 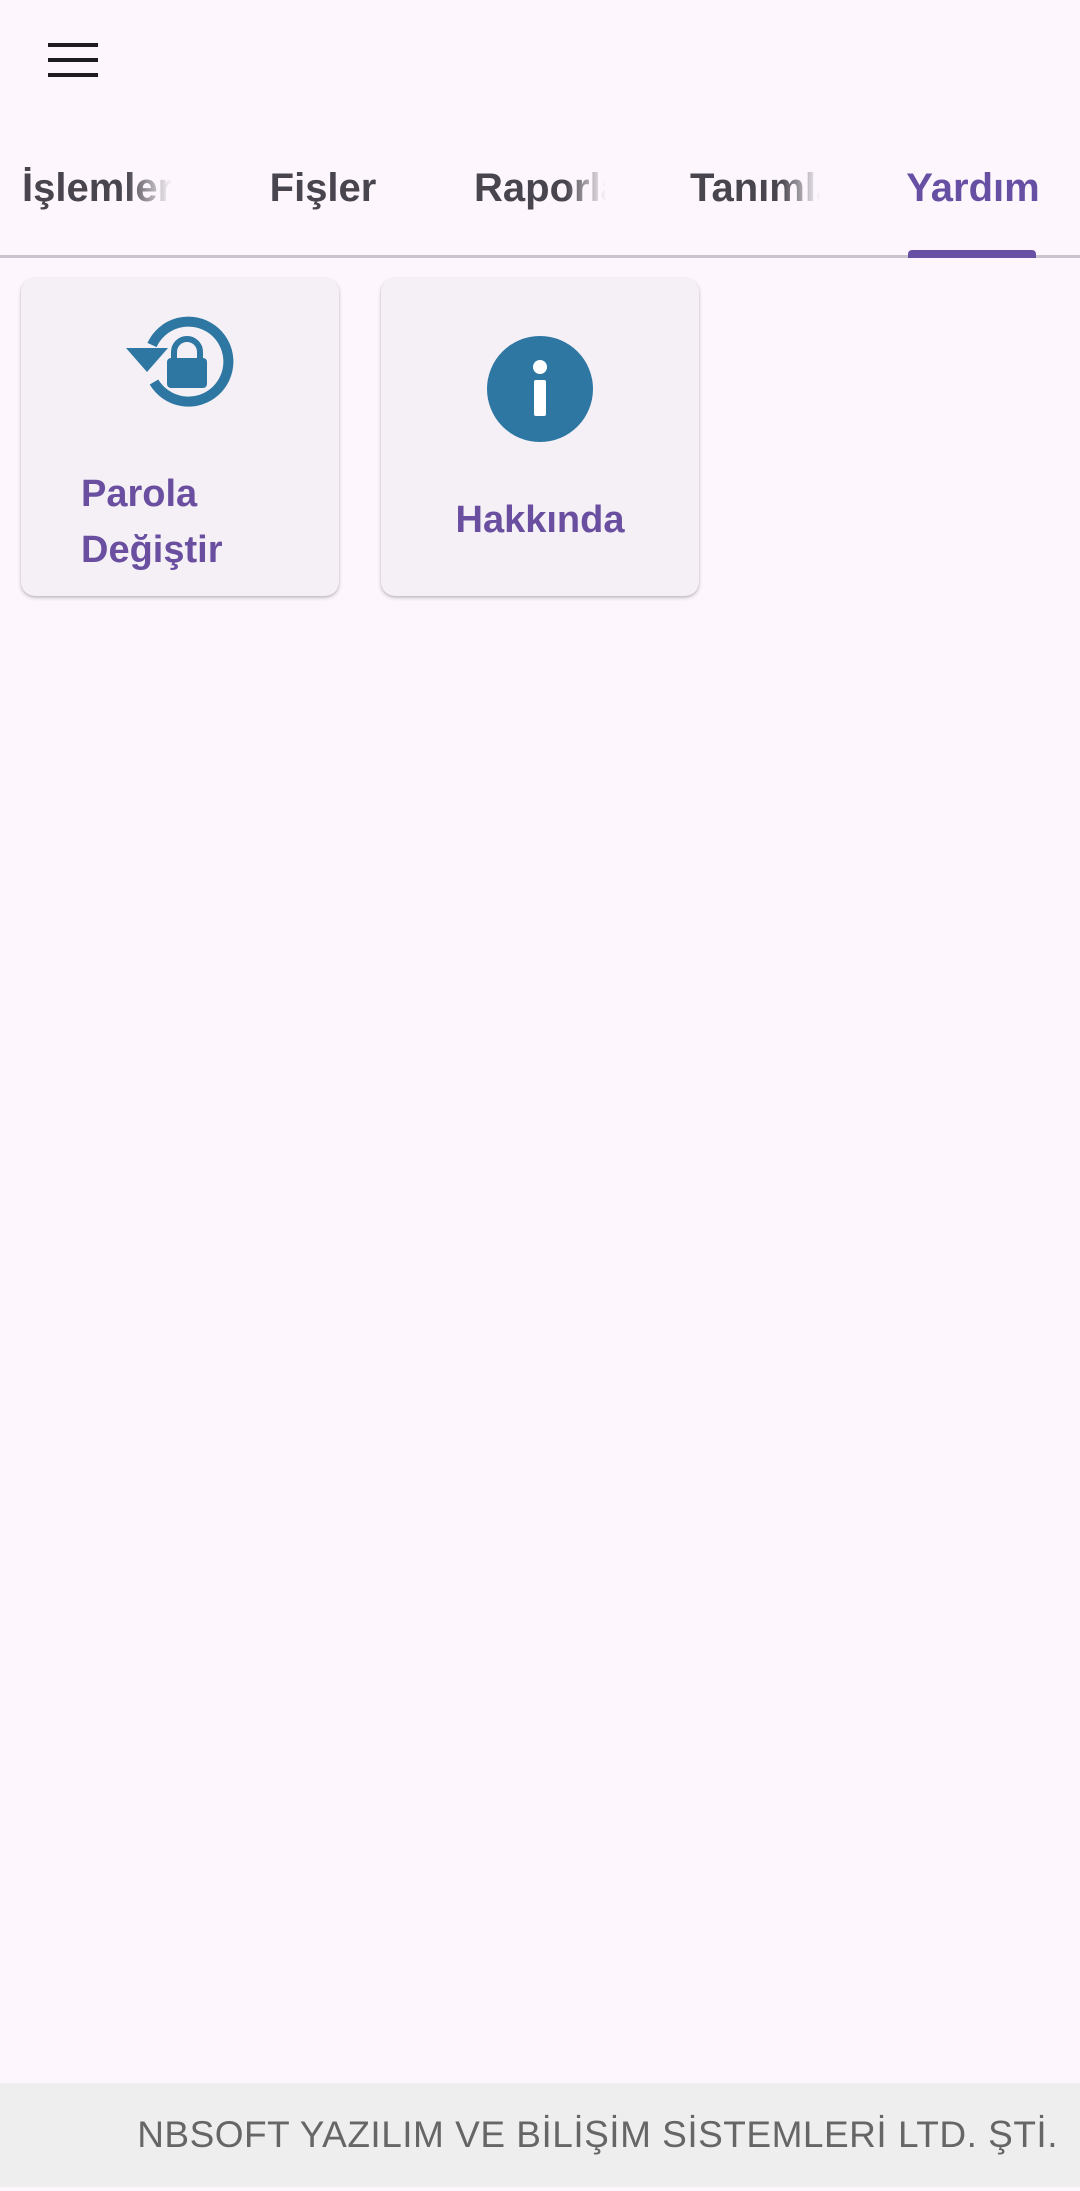 I want to click on tab-tanimlar: Tanımlar, so click(x=755, y=188).